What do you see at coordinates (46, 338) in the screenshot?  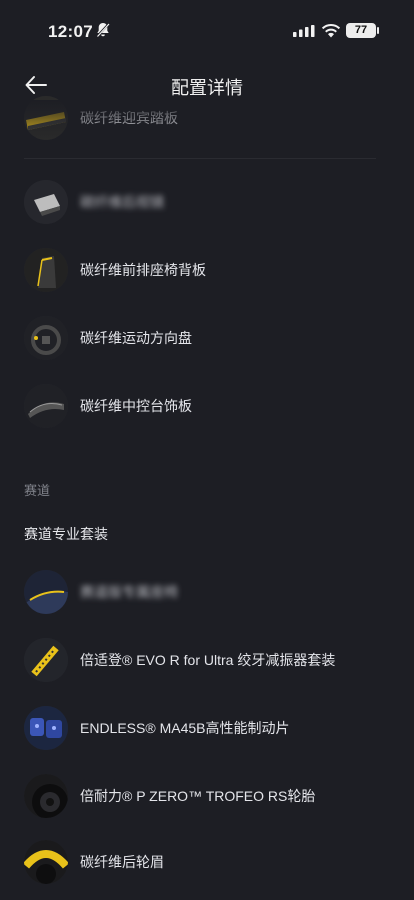 I see `steering-wheel-thumbnail` at bounding box center [46, 338].